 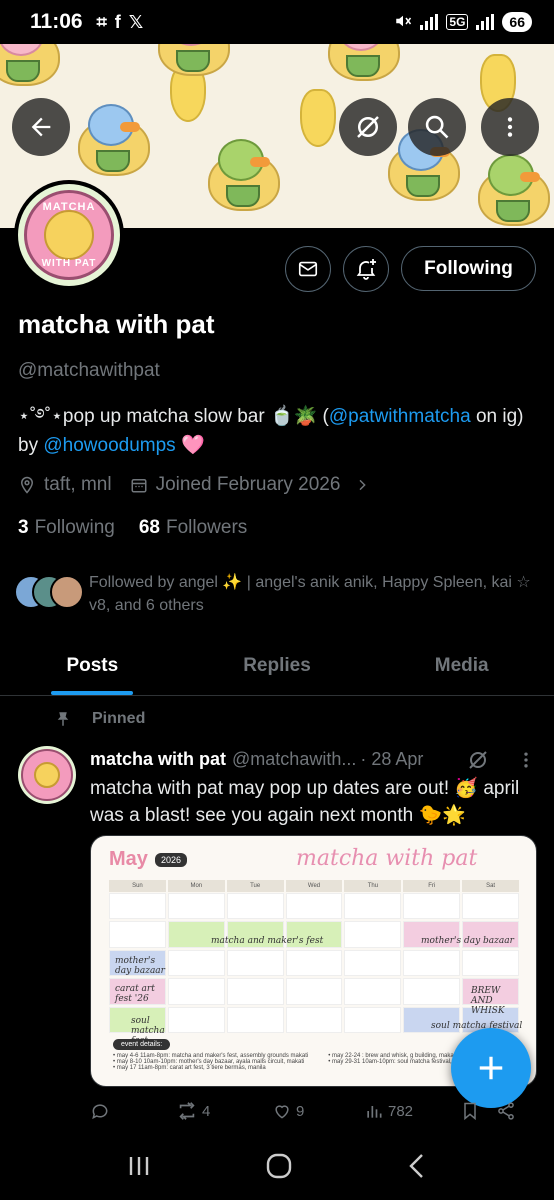 I want to click on more-options-button, so click(x=510, y=127).